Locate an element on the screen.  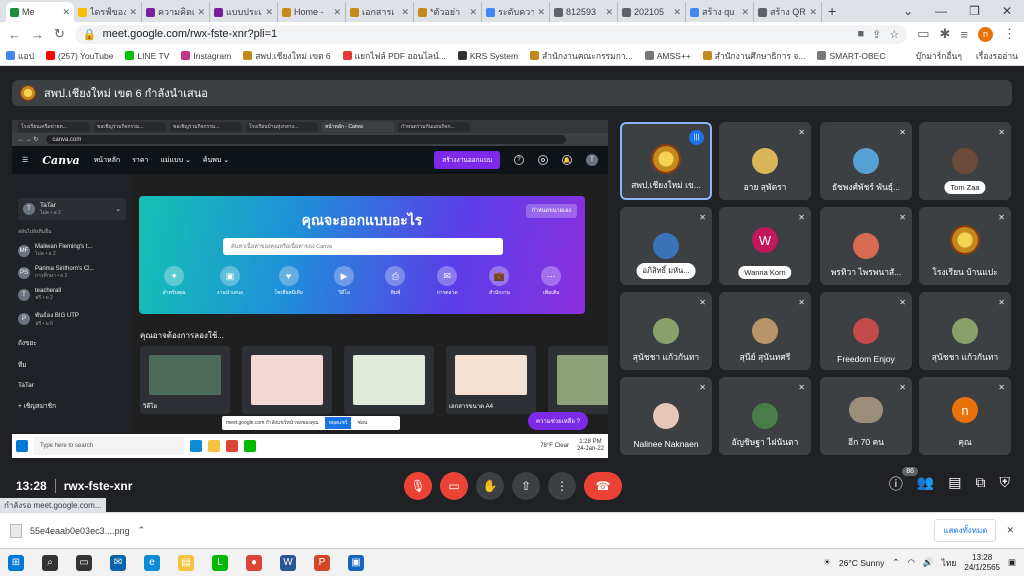
volume-icon: 🔊 is located at coordinates (928, 562).